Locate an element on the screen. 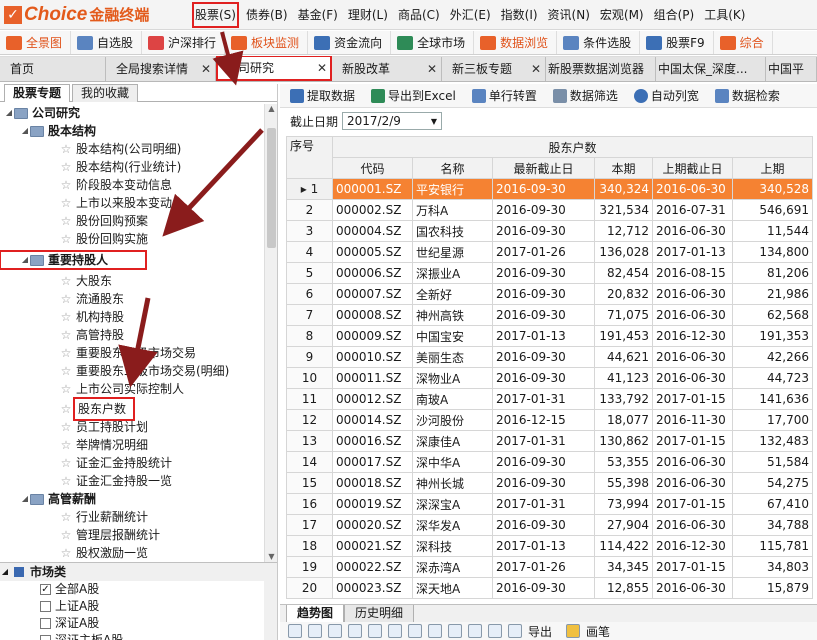  scatter-icon is located at coordinates (355, 631).